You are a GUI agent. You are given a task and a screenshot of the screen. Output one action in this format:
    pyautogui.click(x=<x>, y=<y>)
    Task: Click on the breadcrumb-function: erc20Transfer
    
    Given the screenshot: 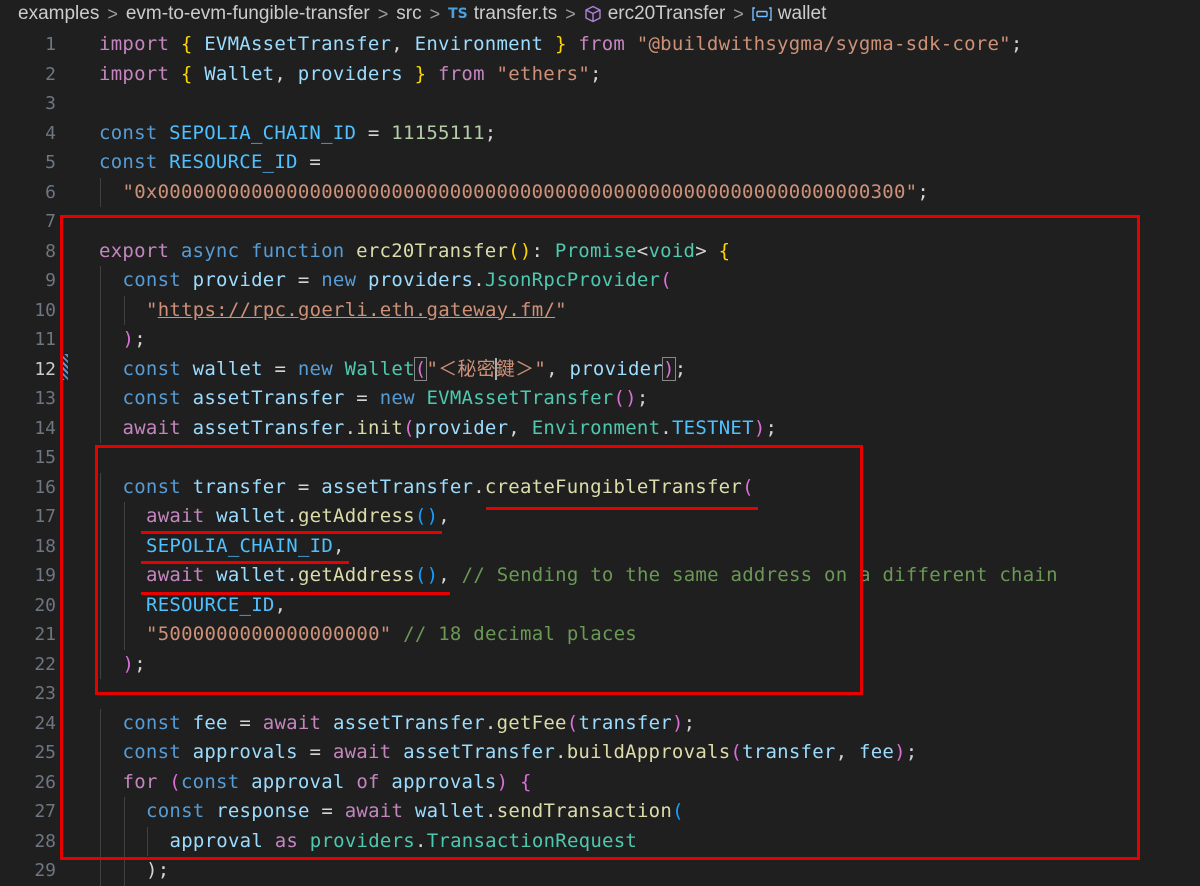 What is the action you would take?
    pyautogui.click(x=667, y=14)
    